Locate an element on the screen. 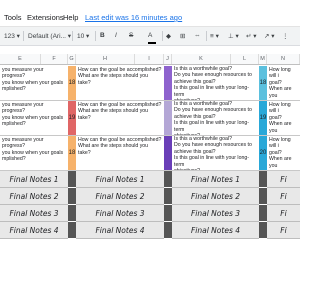 Image resolution: width=320 pixels, height=300 pixels. column-header-i: I is located at coordinates (149, 59).